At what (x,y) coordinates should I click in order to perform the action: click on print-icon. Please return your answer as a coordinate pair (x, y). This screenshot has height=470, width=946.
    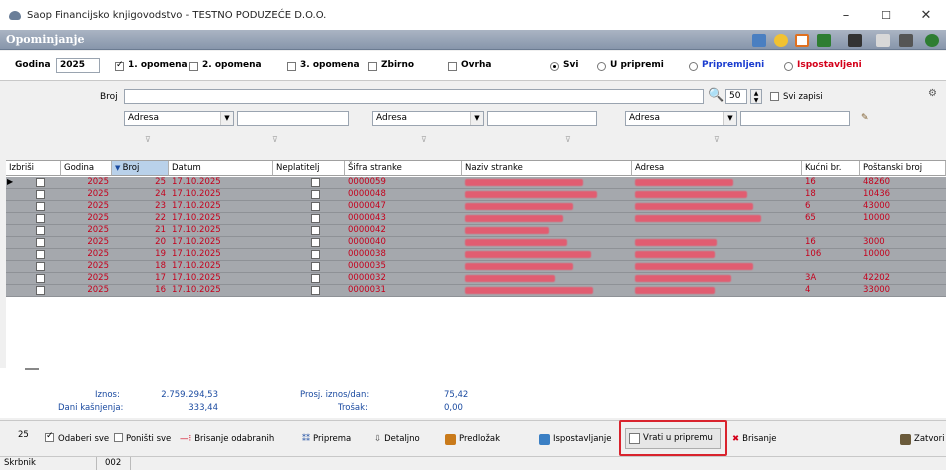
    Looking at the image, I should click on (855, 40).